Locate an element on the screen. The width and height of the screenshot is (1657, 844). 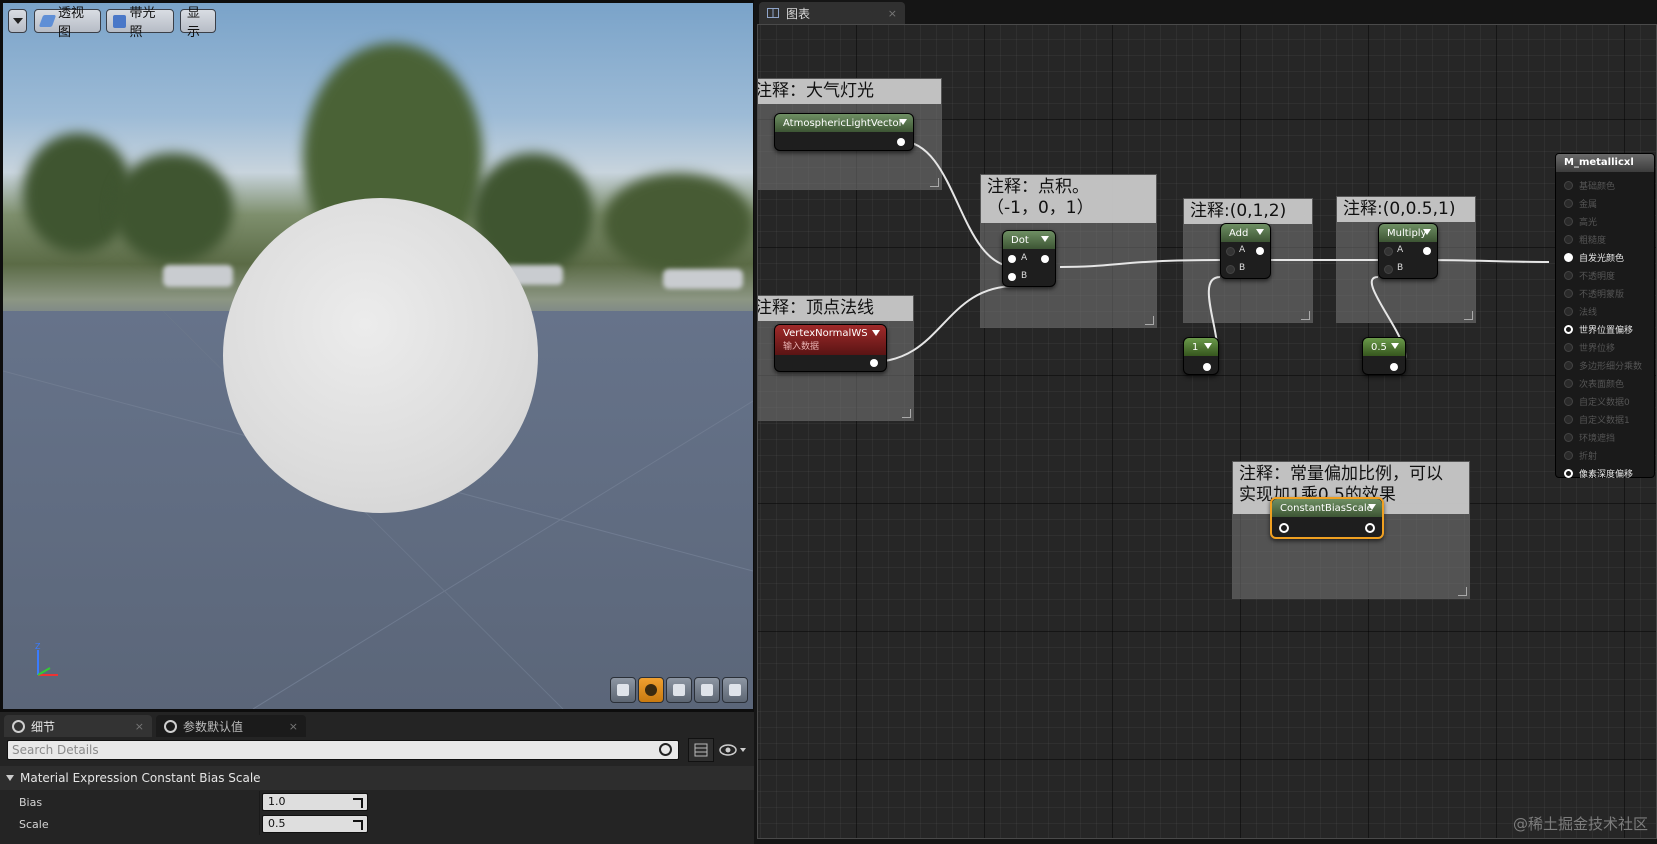
result-input-pin: 折射 is located at coordinates (1580, 455).